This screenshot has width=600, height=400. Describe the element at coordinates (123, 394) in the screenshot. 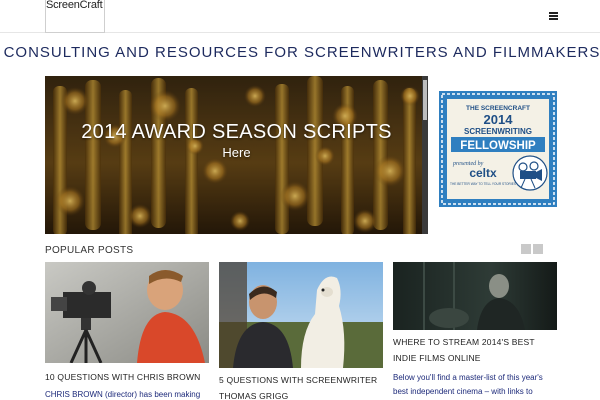

I see `post-1-excerpt: CHRIS BROWN (director) has been making` at that location.